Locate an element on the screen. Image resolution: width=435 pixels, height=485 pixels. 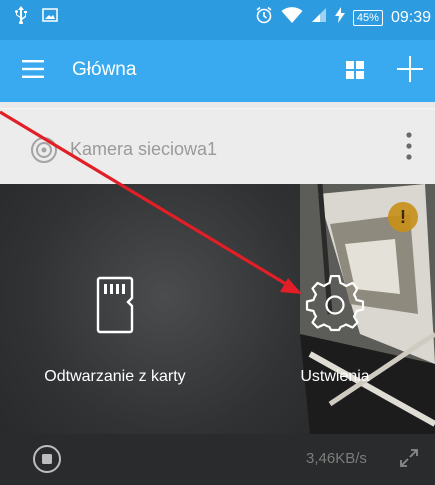
expand-icon is located at coordinates (409, 460).